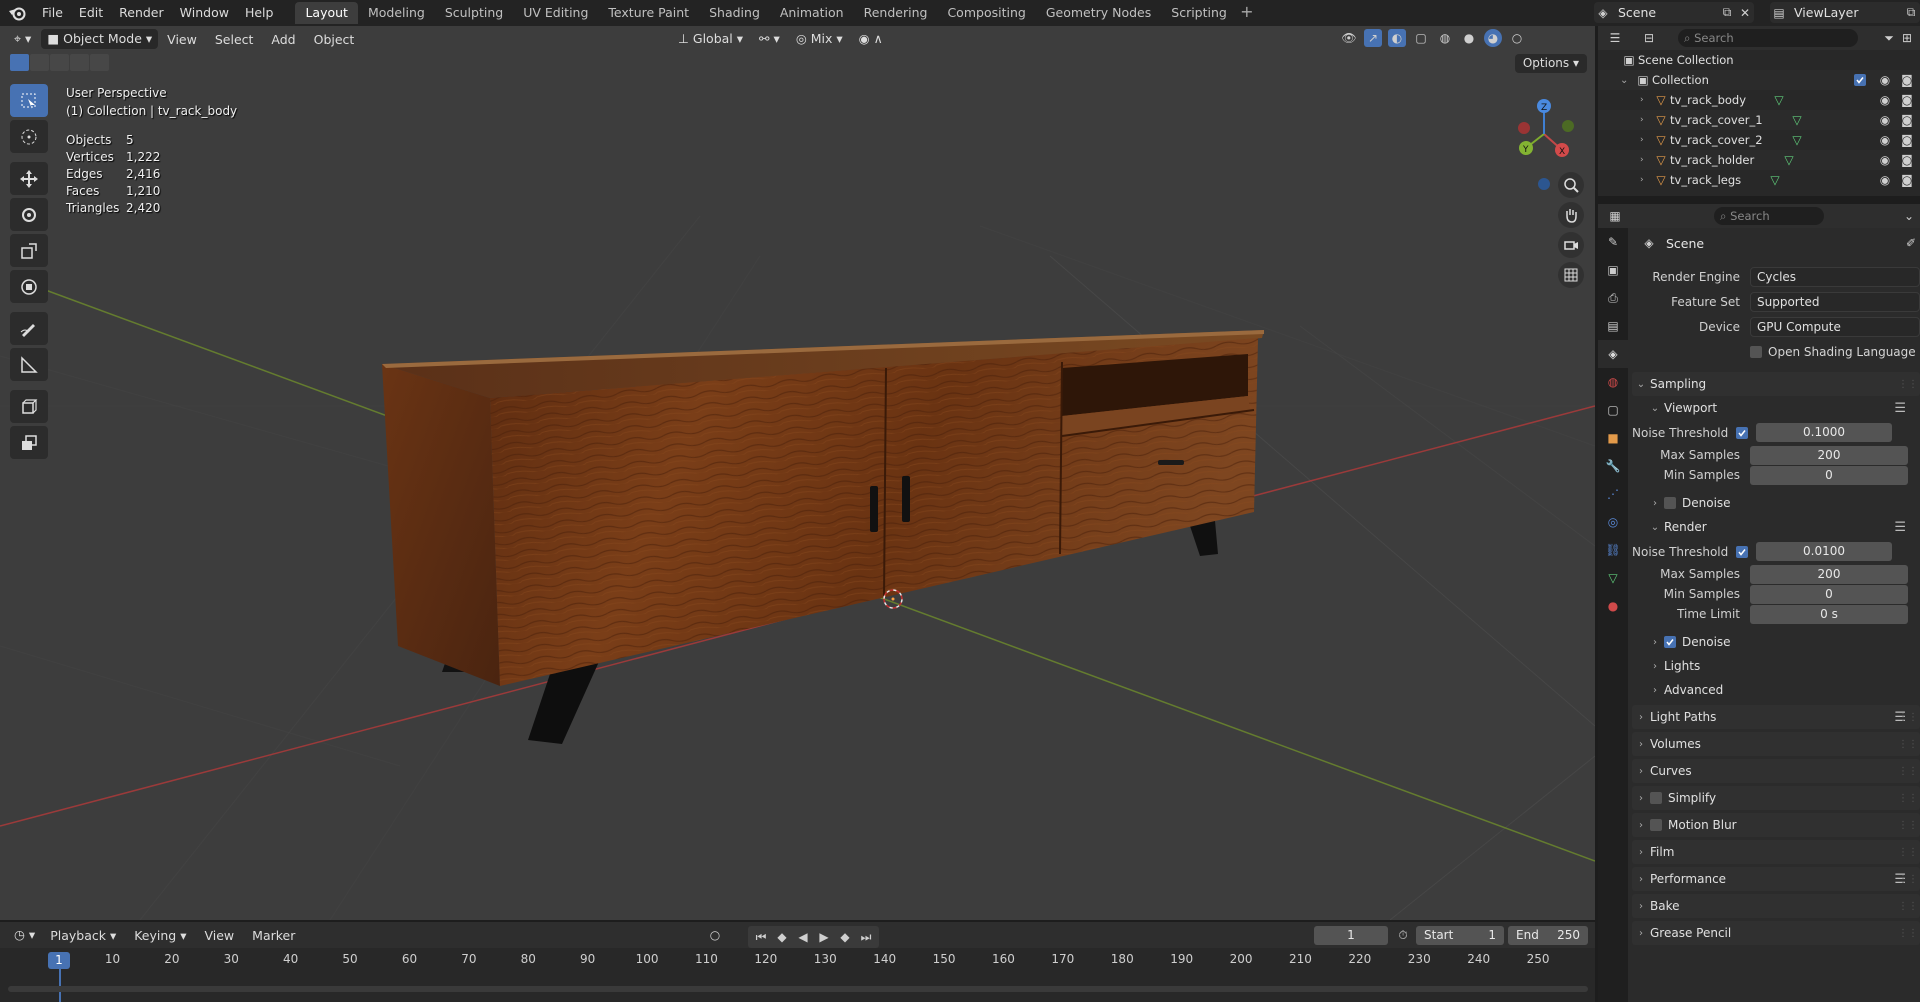  Describe the element at coordinates (845, 937) in the screenshot. I see `next-keyframe-icon: ◆` at that location.